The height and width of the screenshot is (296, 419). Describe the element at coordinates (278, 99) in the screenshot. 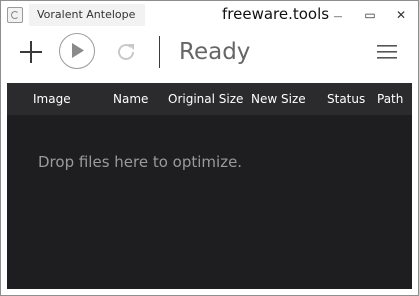

I see `column-header-new-size: New Size` at that location.